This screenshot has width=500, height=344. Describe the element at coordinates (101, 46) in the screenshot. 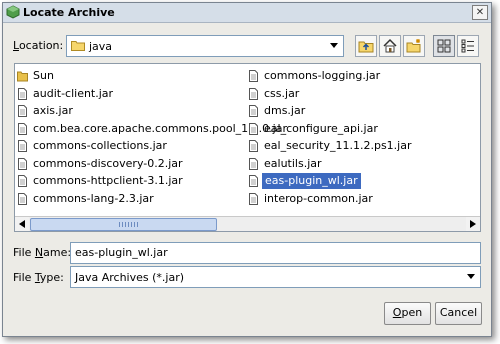

I see `location-value: java` at that location.